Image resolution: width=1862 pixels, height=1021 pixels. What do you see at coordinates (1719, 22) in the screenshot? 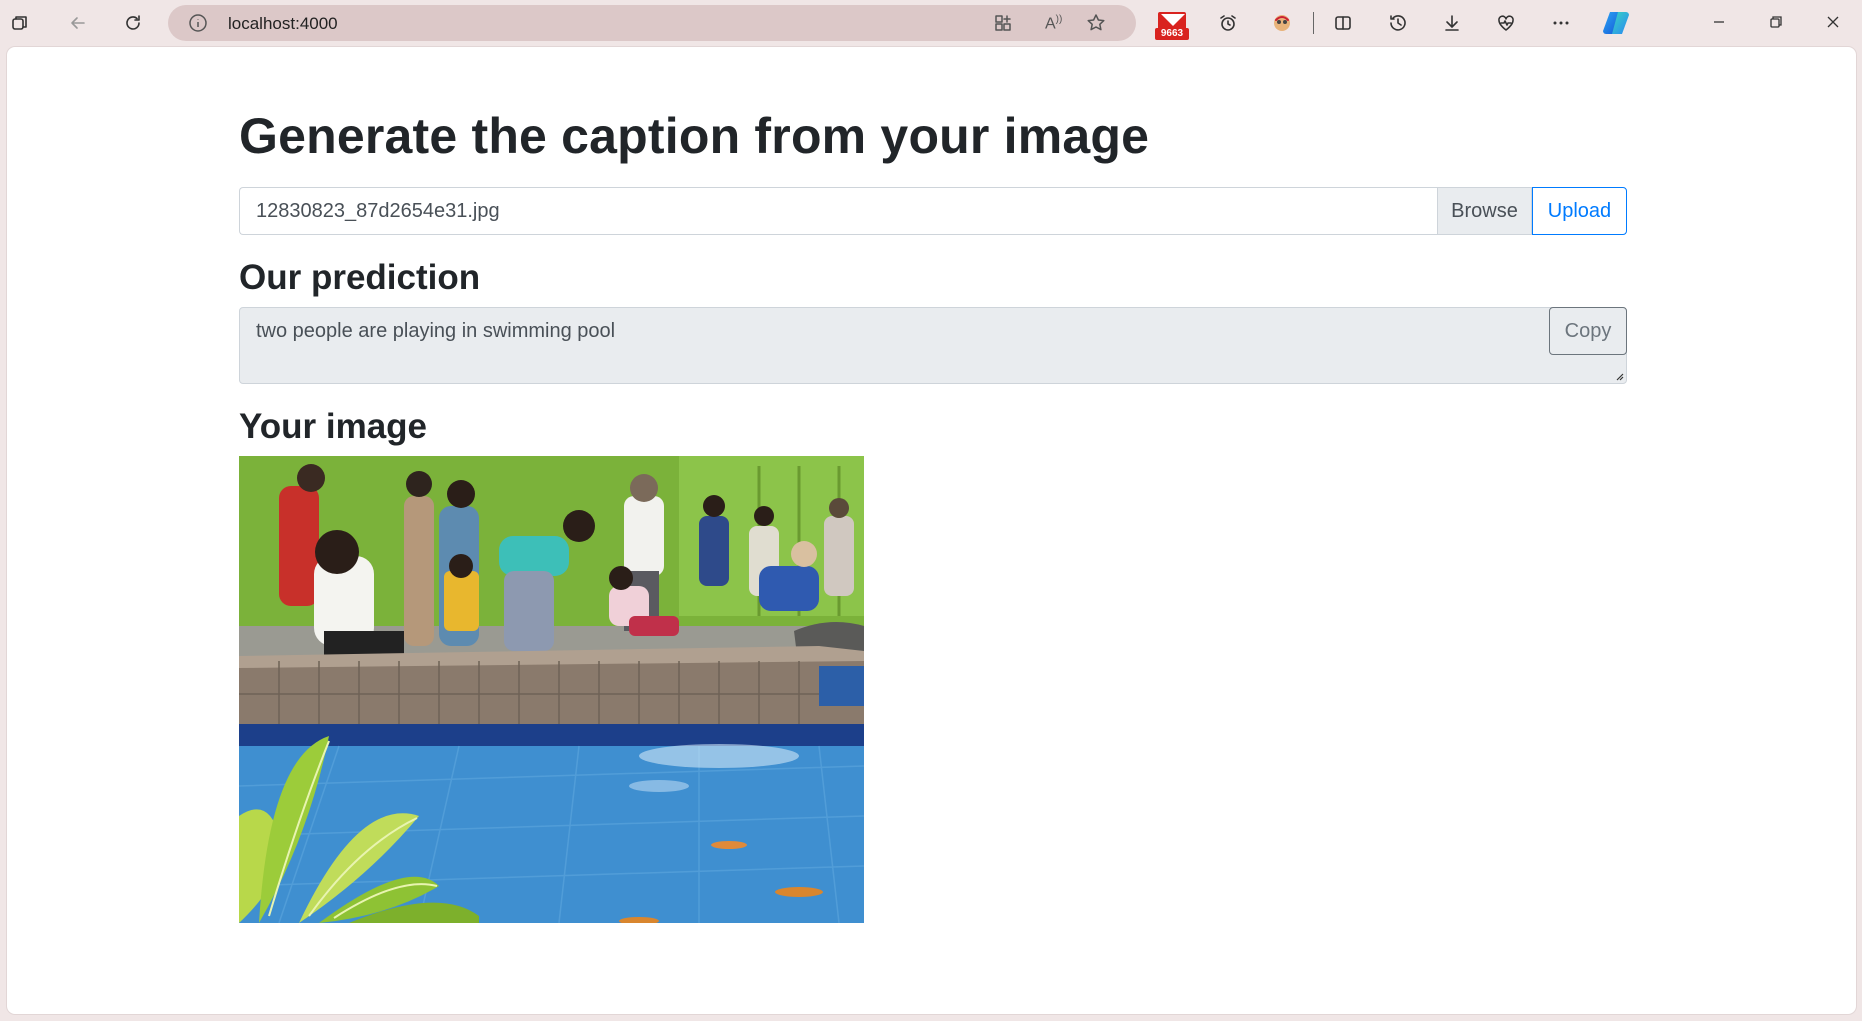
I see `minimize-window-icon` at bounding box center [1719, 22].